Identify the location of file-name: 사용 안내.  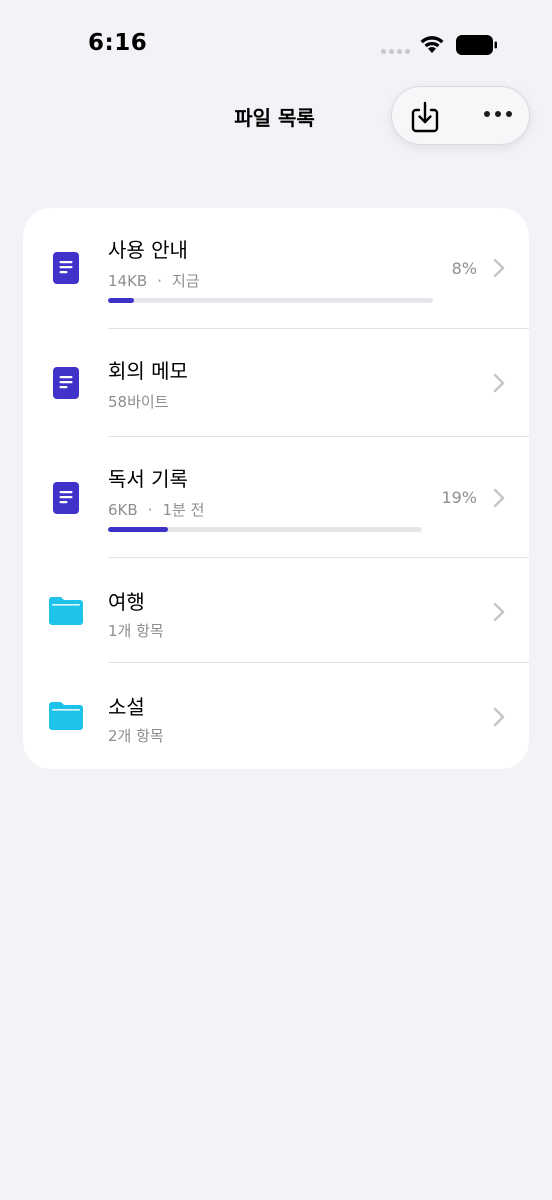
(148, 250).